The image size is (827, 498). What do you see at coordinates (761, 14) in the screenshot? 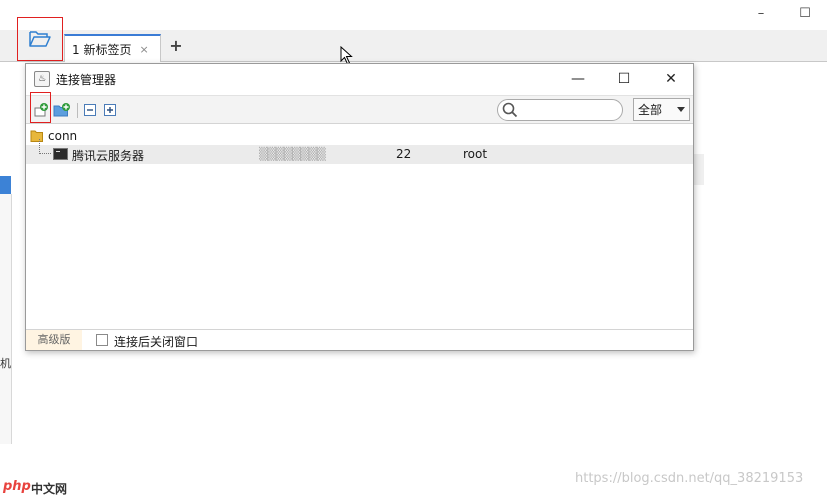
I see `window-minimize-button: –` at bounding box center [761, 14].